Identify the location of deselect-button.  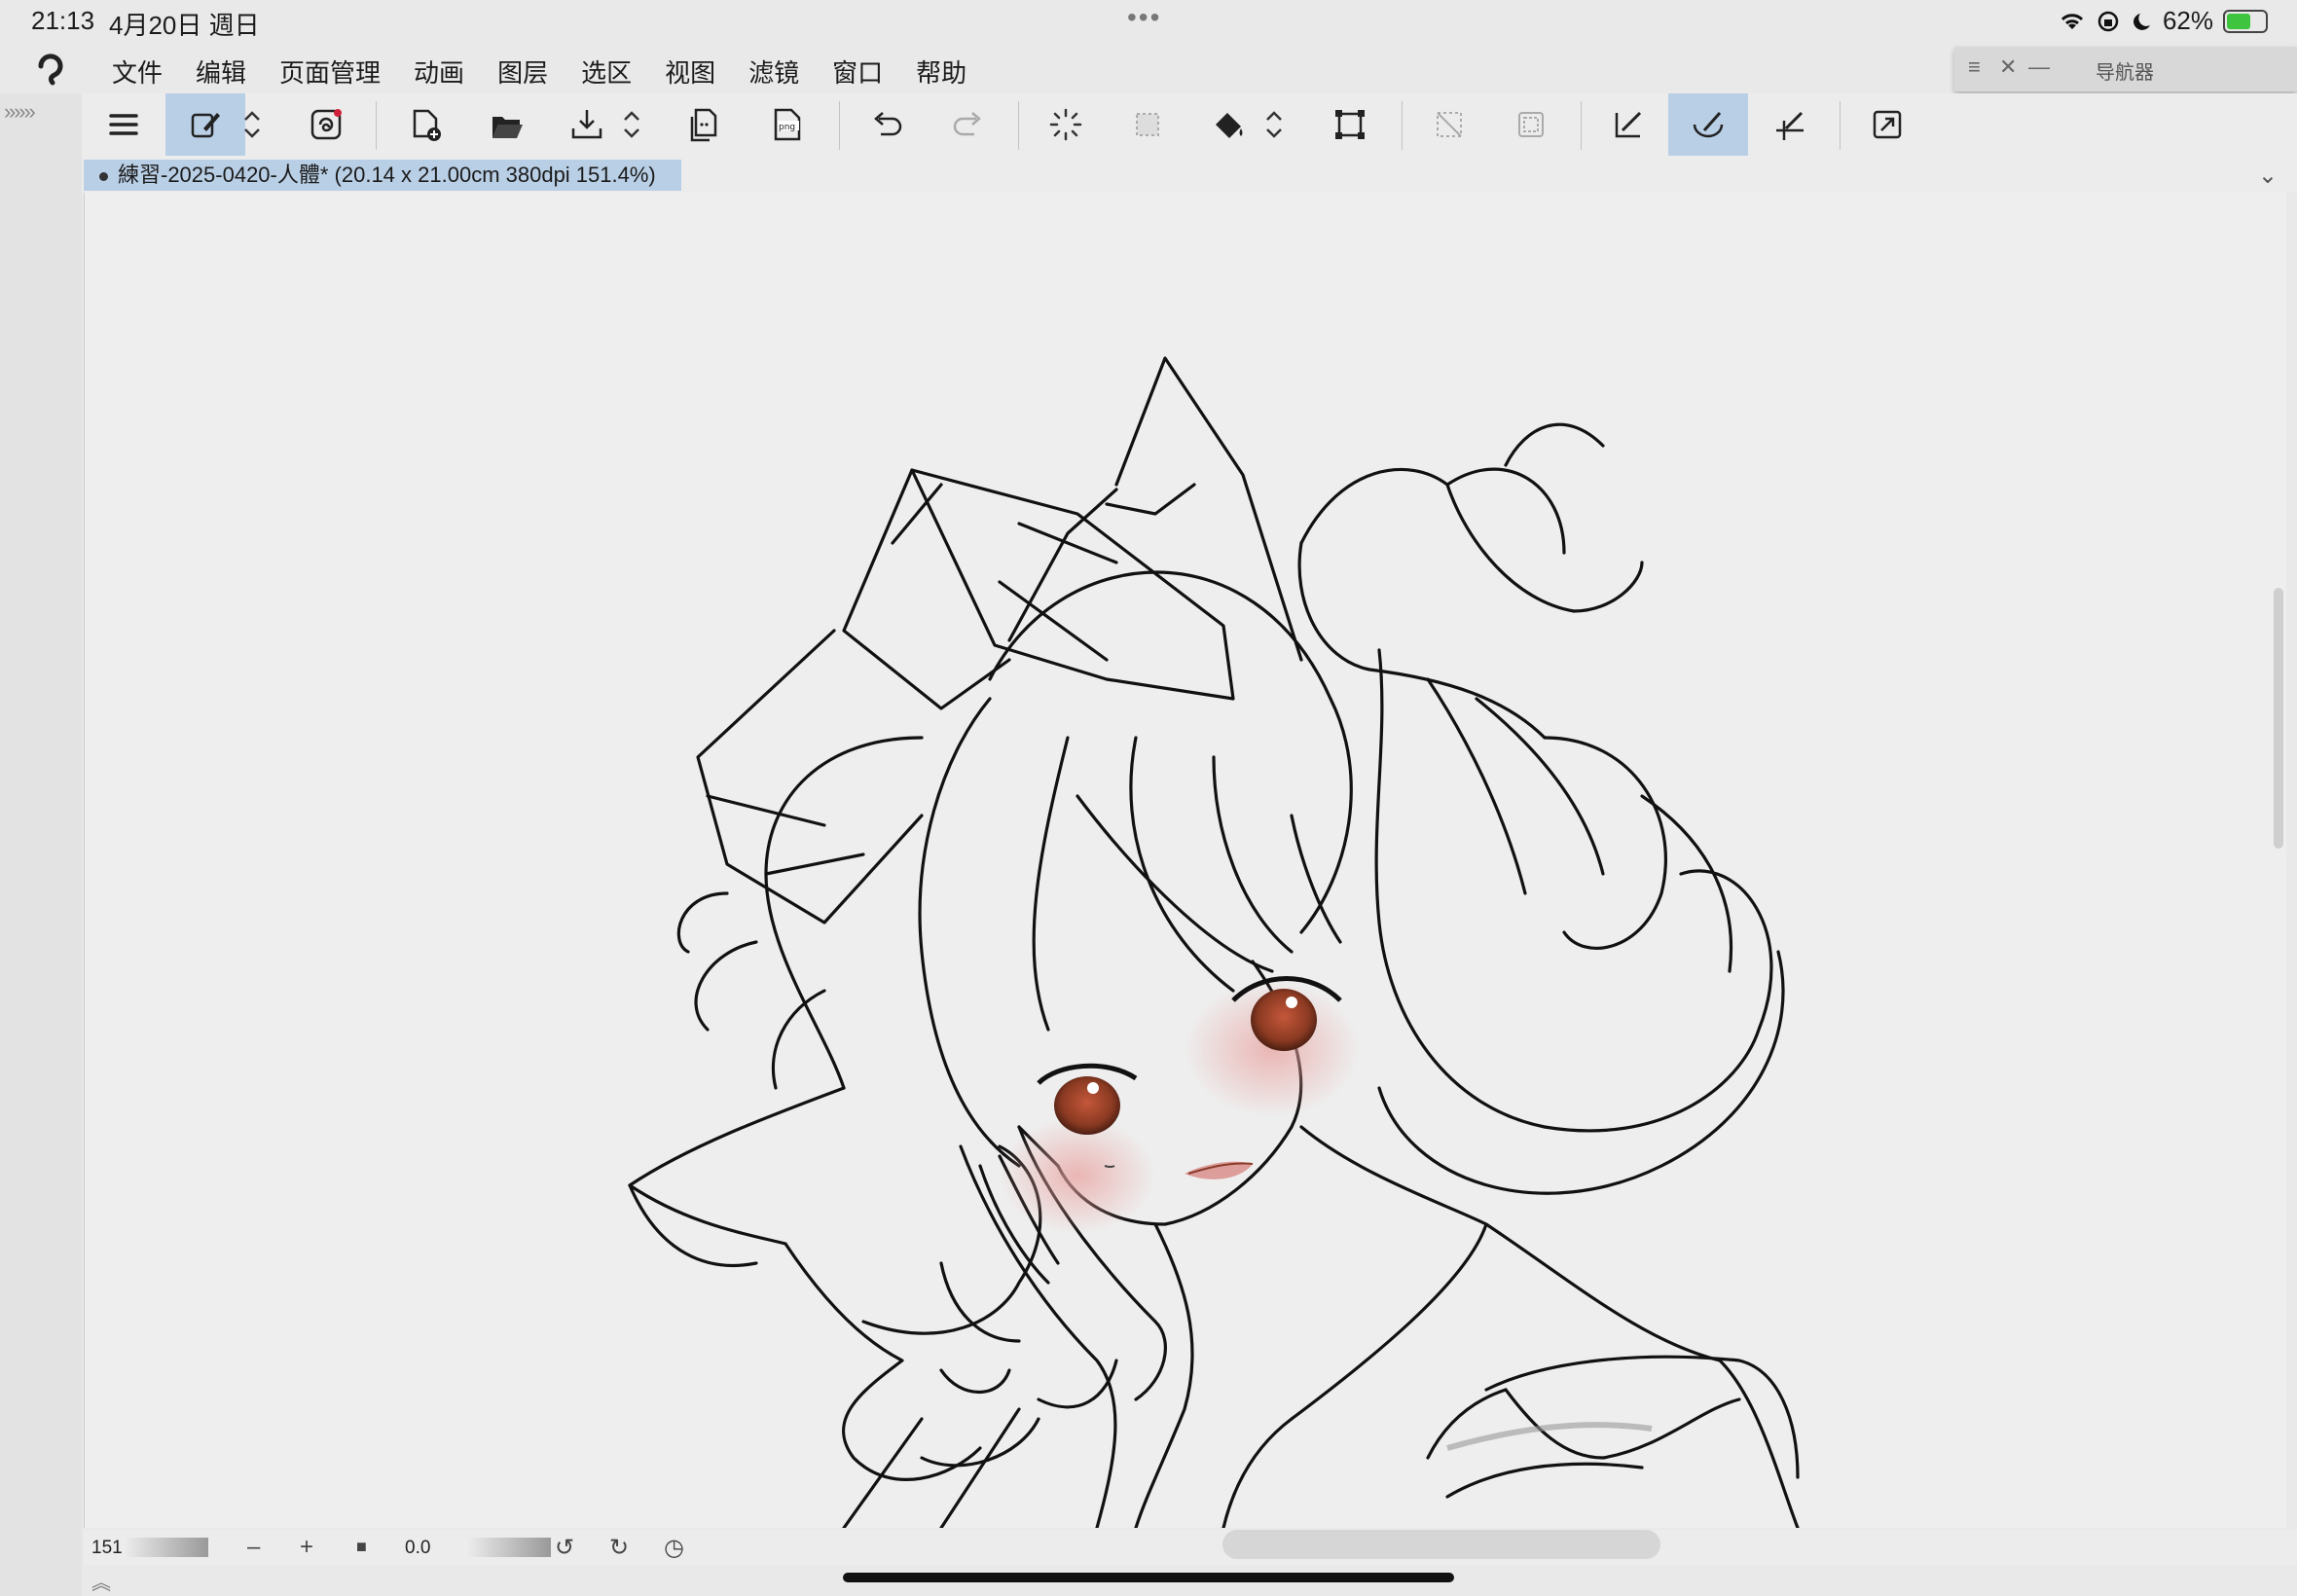
(1449, 124).